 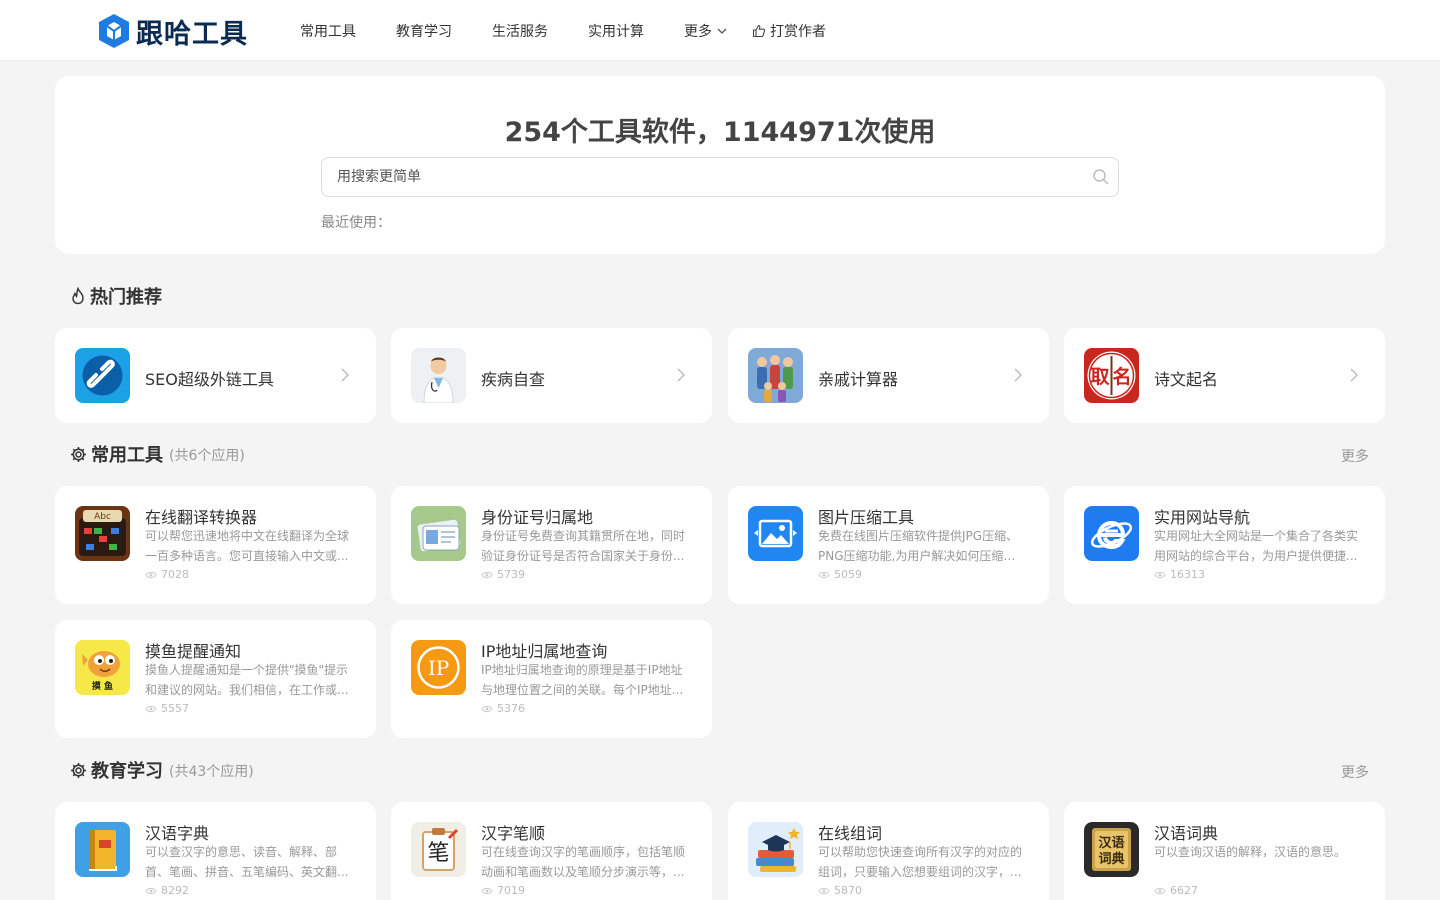 What do you see at coordinates (1187, 574) in the screenshot?
I see `view-count-value: 16313` at bounding box center [1187, 574].